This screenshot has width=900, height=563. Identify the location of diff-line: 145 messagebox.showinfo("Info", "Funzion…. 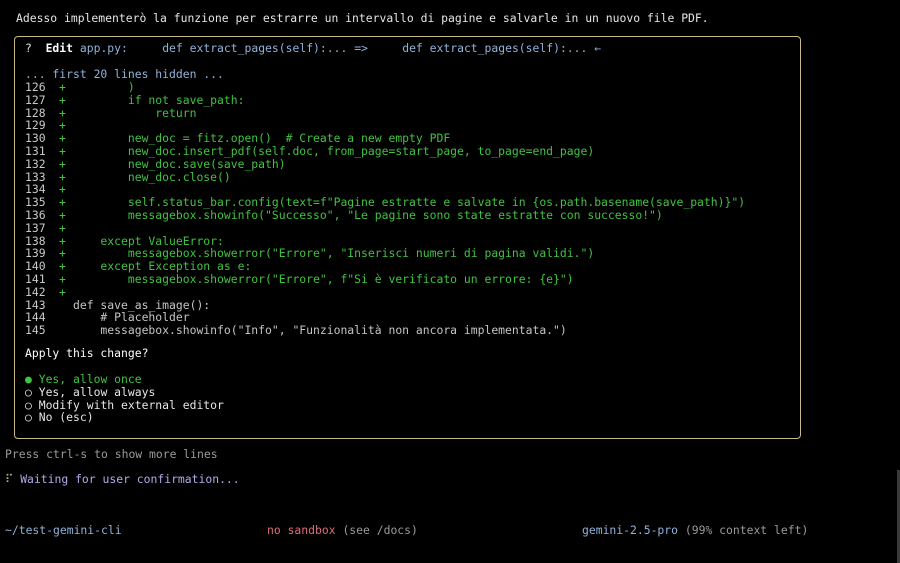
(385, 330).